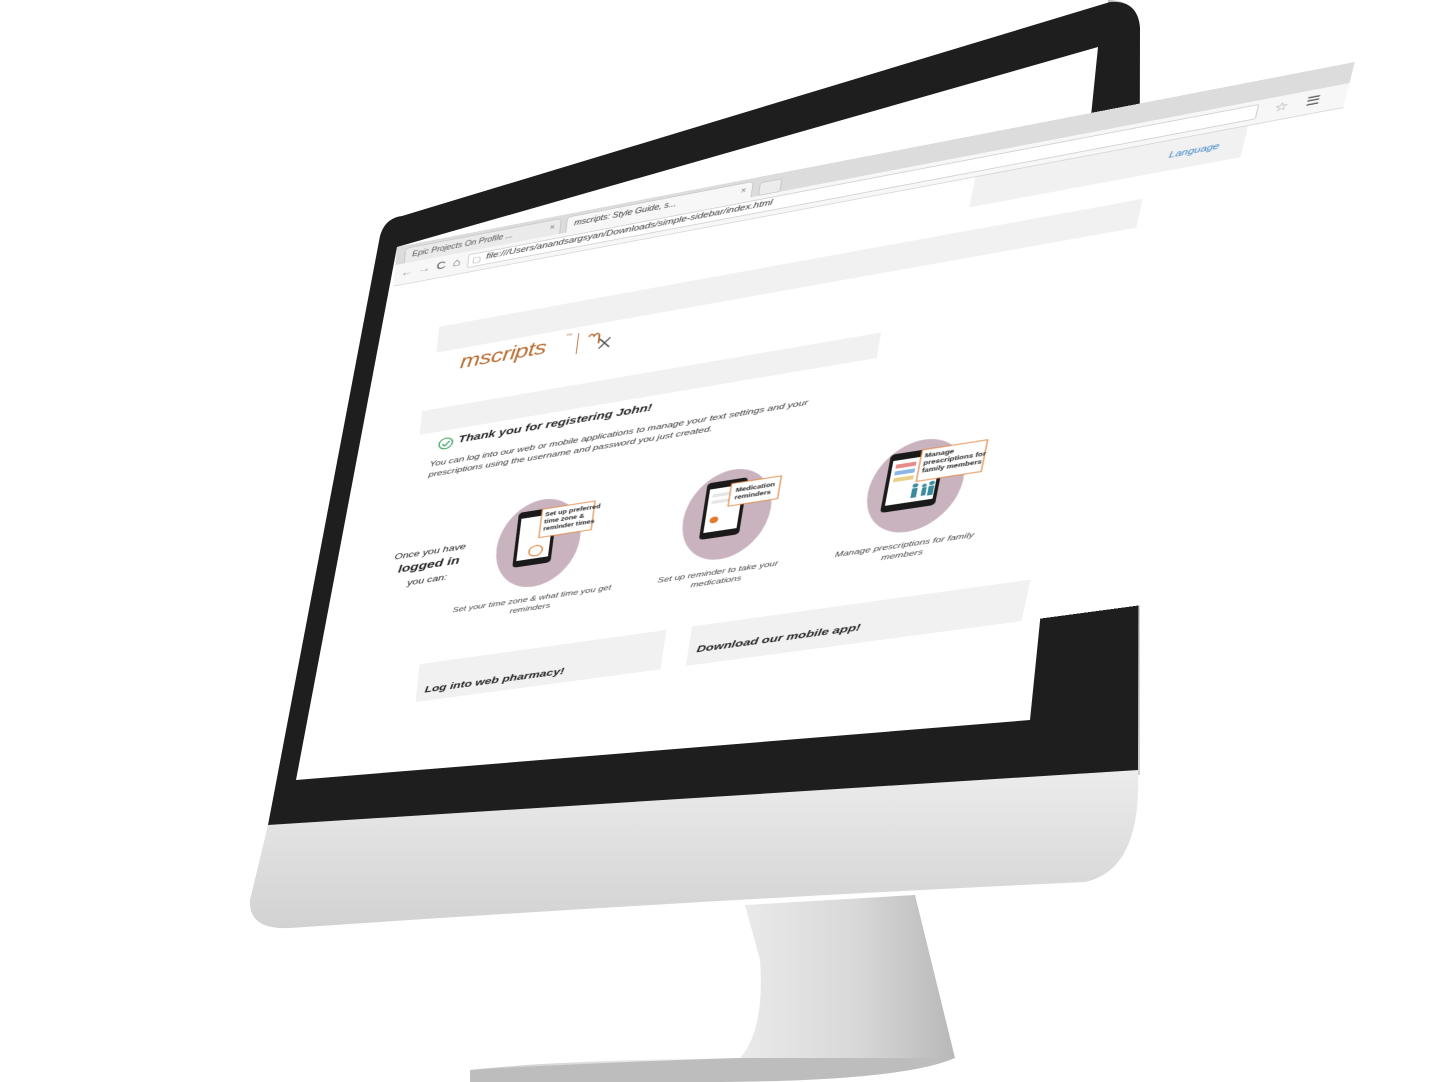  What do you see at coordinates (1282, 106) in the screenshot?
I see `star-icon: ☆` at bounding box center [1282, 106].